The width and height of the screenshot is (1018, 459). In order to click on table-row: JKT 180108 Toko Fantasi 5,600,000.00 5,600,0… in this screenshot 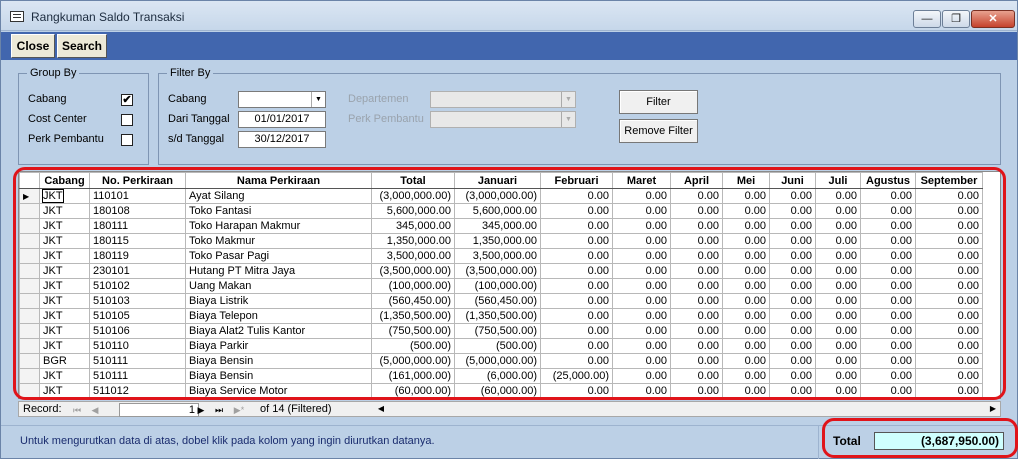, I will do `click(501, 211)`.